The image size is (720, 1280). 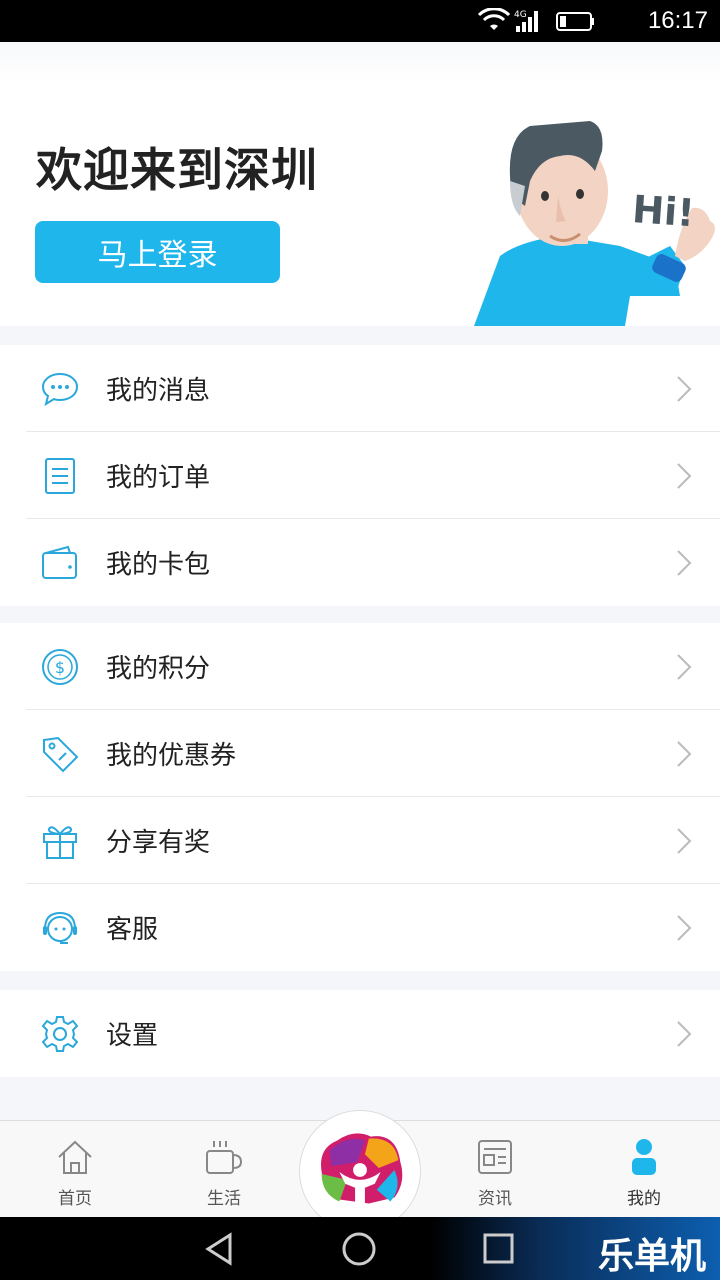 I want to click on menu-item-cards: 我的卡包, so click(x=373, y=562).